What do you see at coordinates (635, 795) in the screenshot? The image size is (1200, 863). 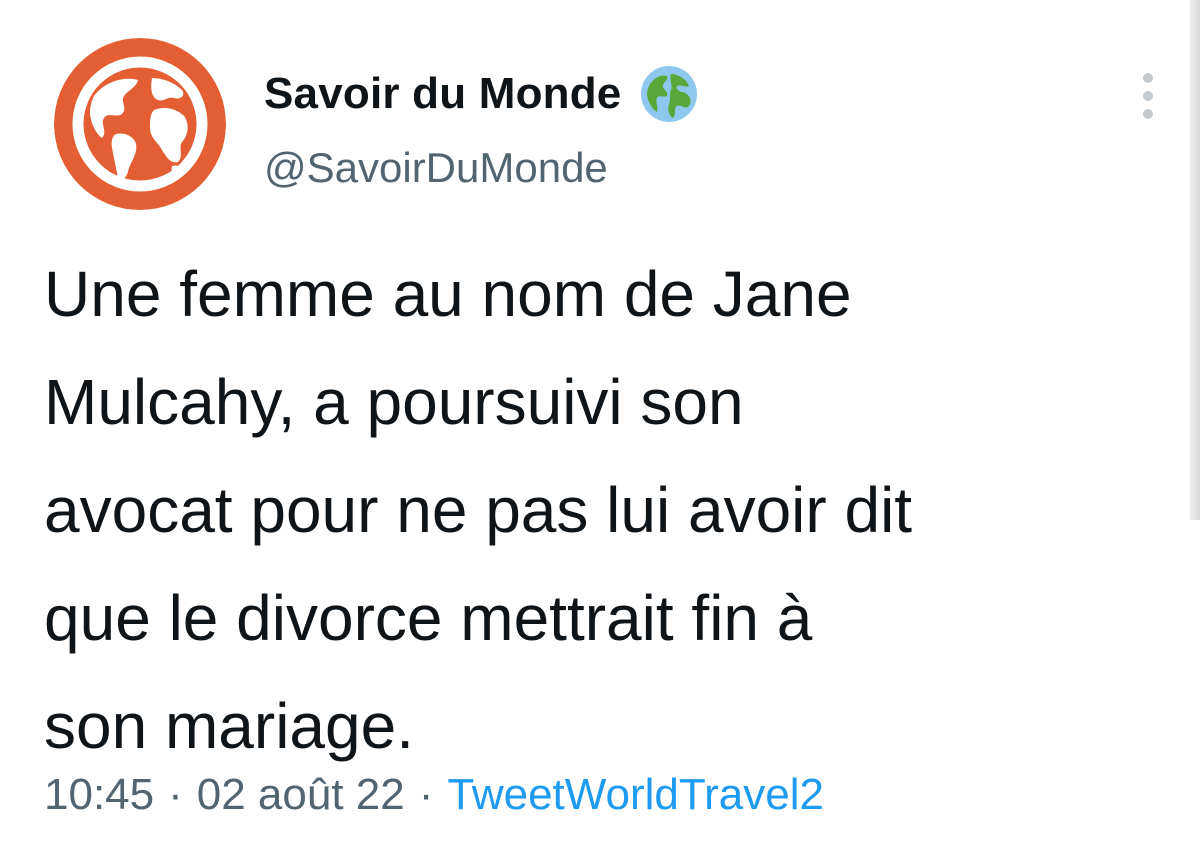 I see `tweet-source-link: TweetWorldTravel2` at bounding box center [635, 795].